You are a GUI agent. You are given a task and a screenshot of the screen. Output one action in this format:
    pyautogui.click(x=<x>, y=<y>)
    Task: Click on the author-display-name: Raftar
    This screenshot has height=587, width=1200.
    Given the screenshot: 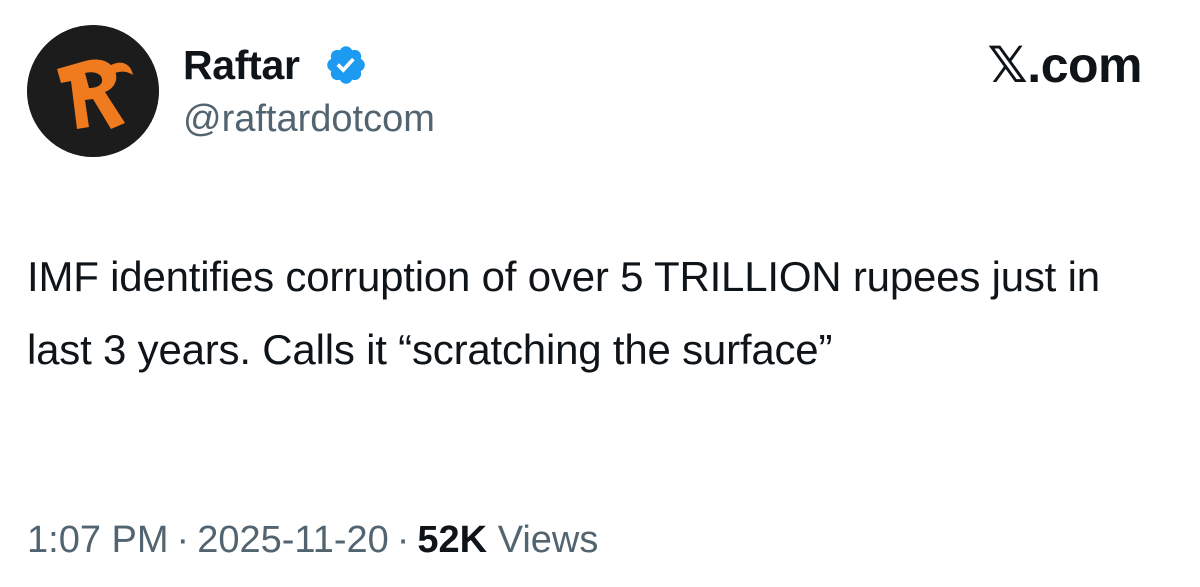 What is the action you would take?
    pyautogui.click(x=241, y=65)
    